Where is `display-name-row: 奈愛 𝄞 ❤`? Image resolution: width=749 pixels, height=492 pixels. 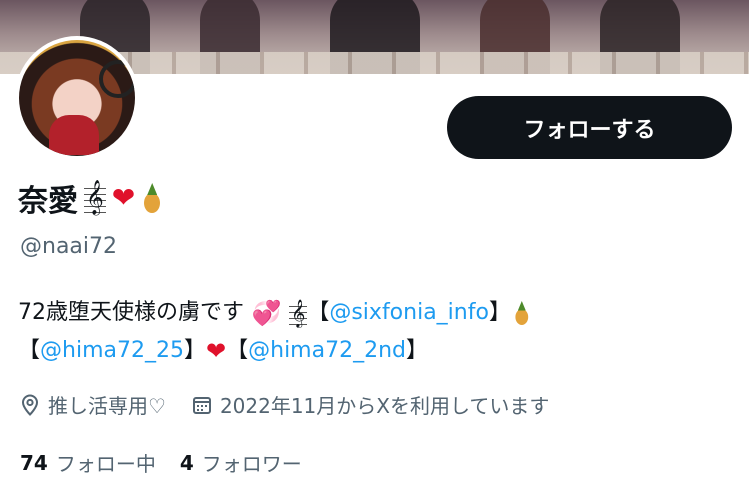 display-name-row: 奈愛 𝄞 ❤ is located at coordinates (89, 198).